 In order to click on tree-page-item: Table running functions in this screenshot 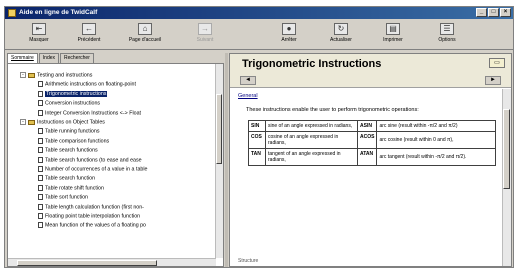, I will do `click(68, 131)`.